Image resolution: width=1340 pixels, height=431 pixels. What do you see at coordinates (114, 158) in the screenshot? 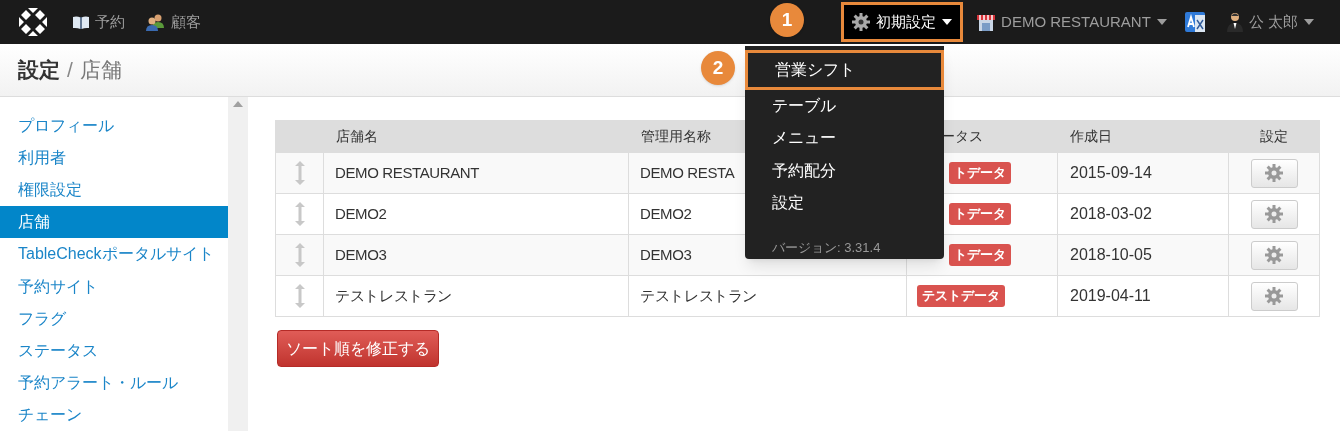
I see `sidebar-item: 利用者` at bounding box center [114, 158].